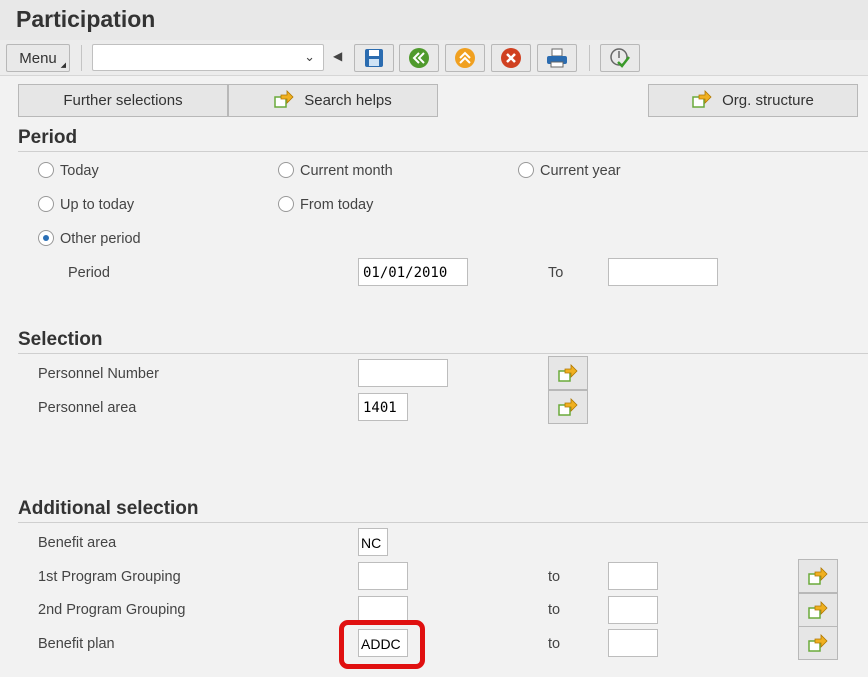  Describe the element at coordinates (60, 339) in the screenshot. I see `selection-heading: Selection` at that location.